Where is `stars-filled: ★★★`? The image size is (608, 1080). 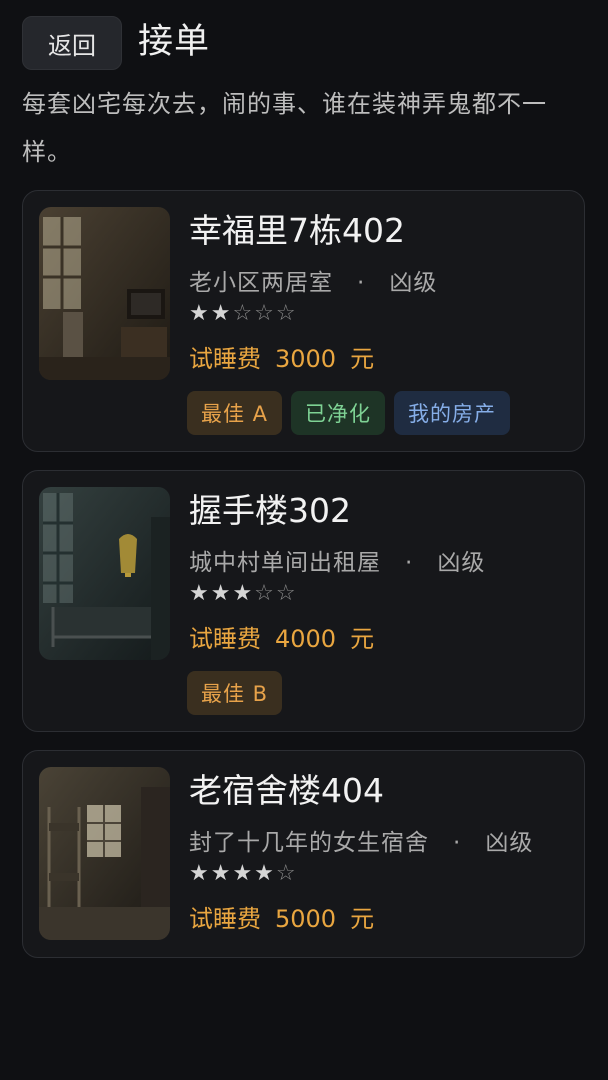 stars-filled: ★★★ is located at coordinates (222, 593).